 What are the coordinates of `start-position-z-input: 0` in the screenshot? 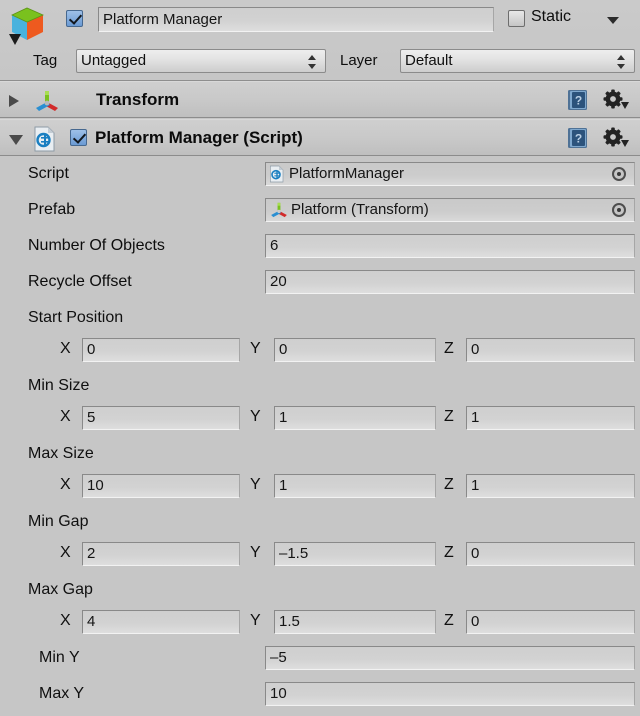 It's located at (550, 350).